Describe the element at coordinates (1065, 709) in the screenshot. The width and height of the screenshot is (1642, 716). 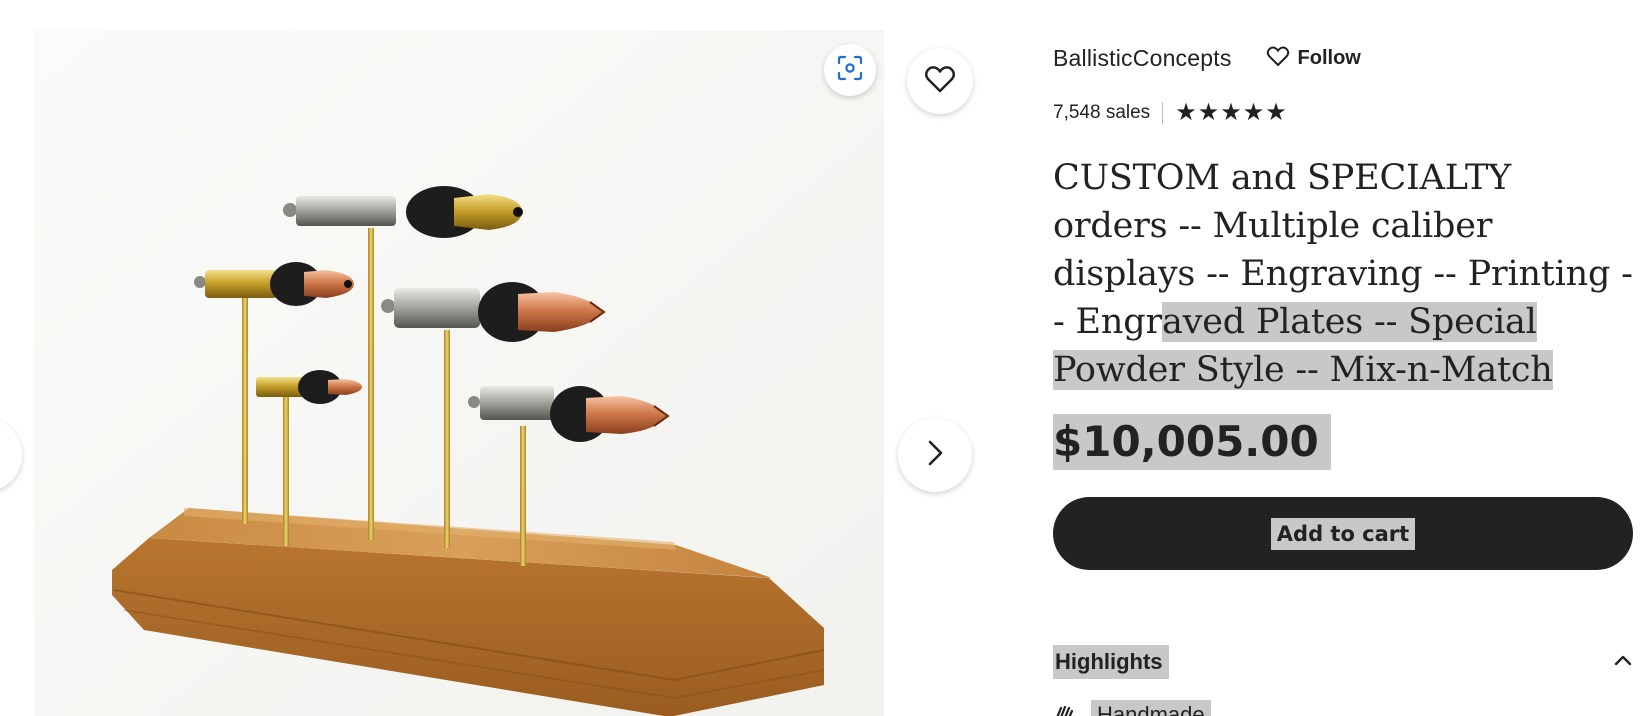
I see `hand-icon` at that location.